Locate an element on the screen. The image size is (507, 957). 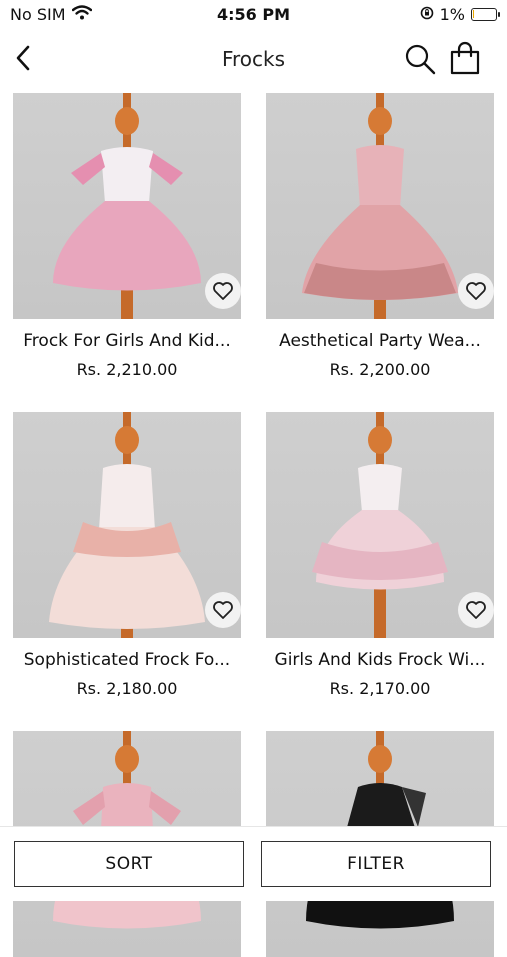
product-price: Rs. 2,210.00 is located at coordinates (127, 369).